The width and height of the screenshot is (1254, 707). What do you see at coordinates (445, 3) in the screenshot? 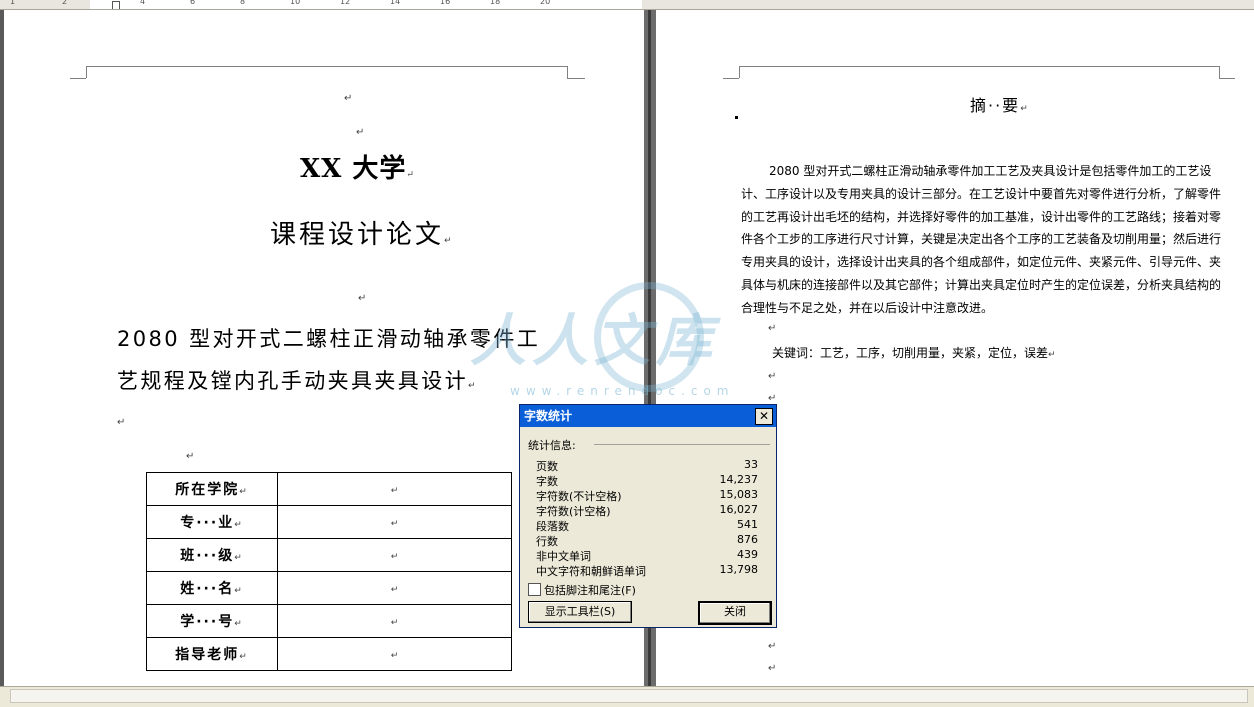
I see `ruler-tick: 16` at bounding box center [445, 3].